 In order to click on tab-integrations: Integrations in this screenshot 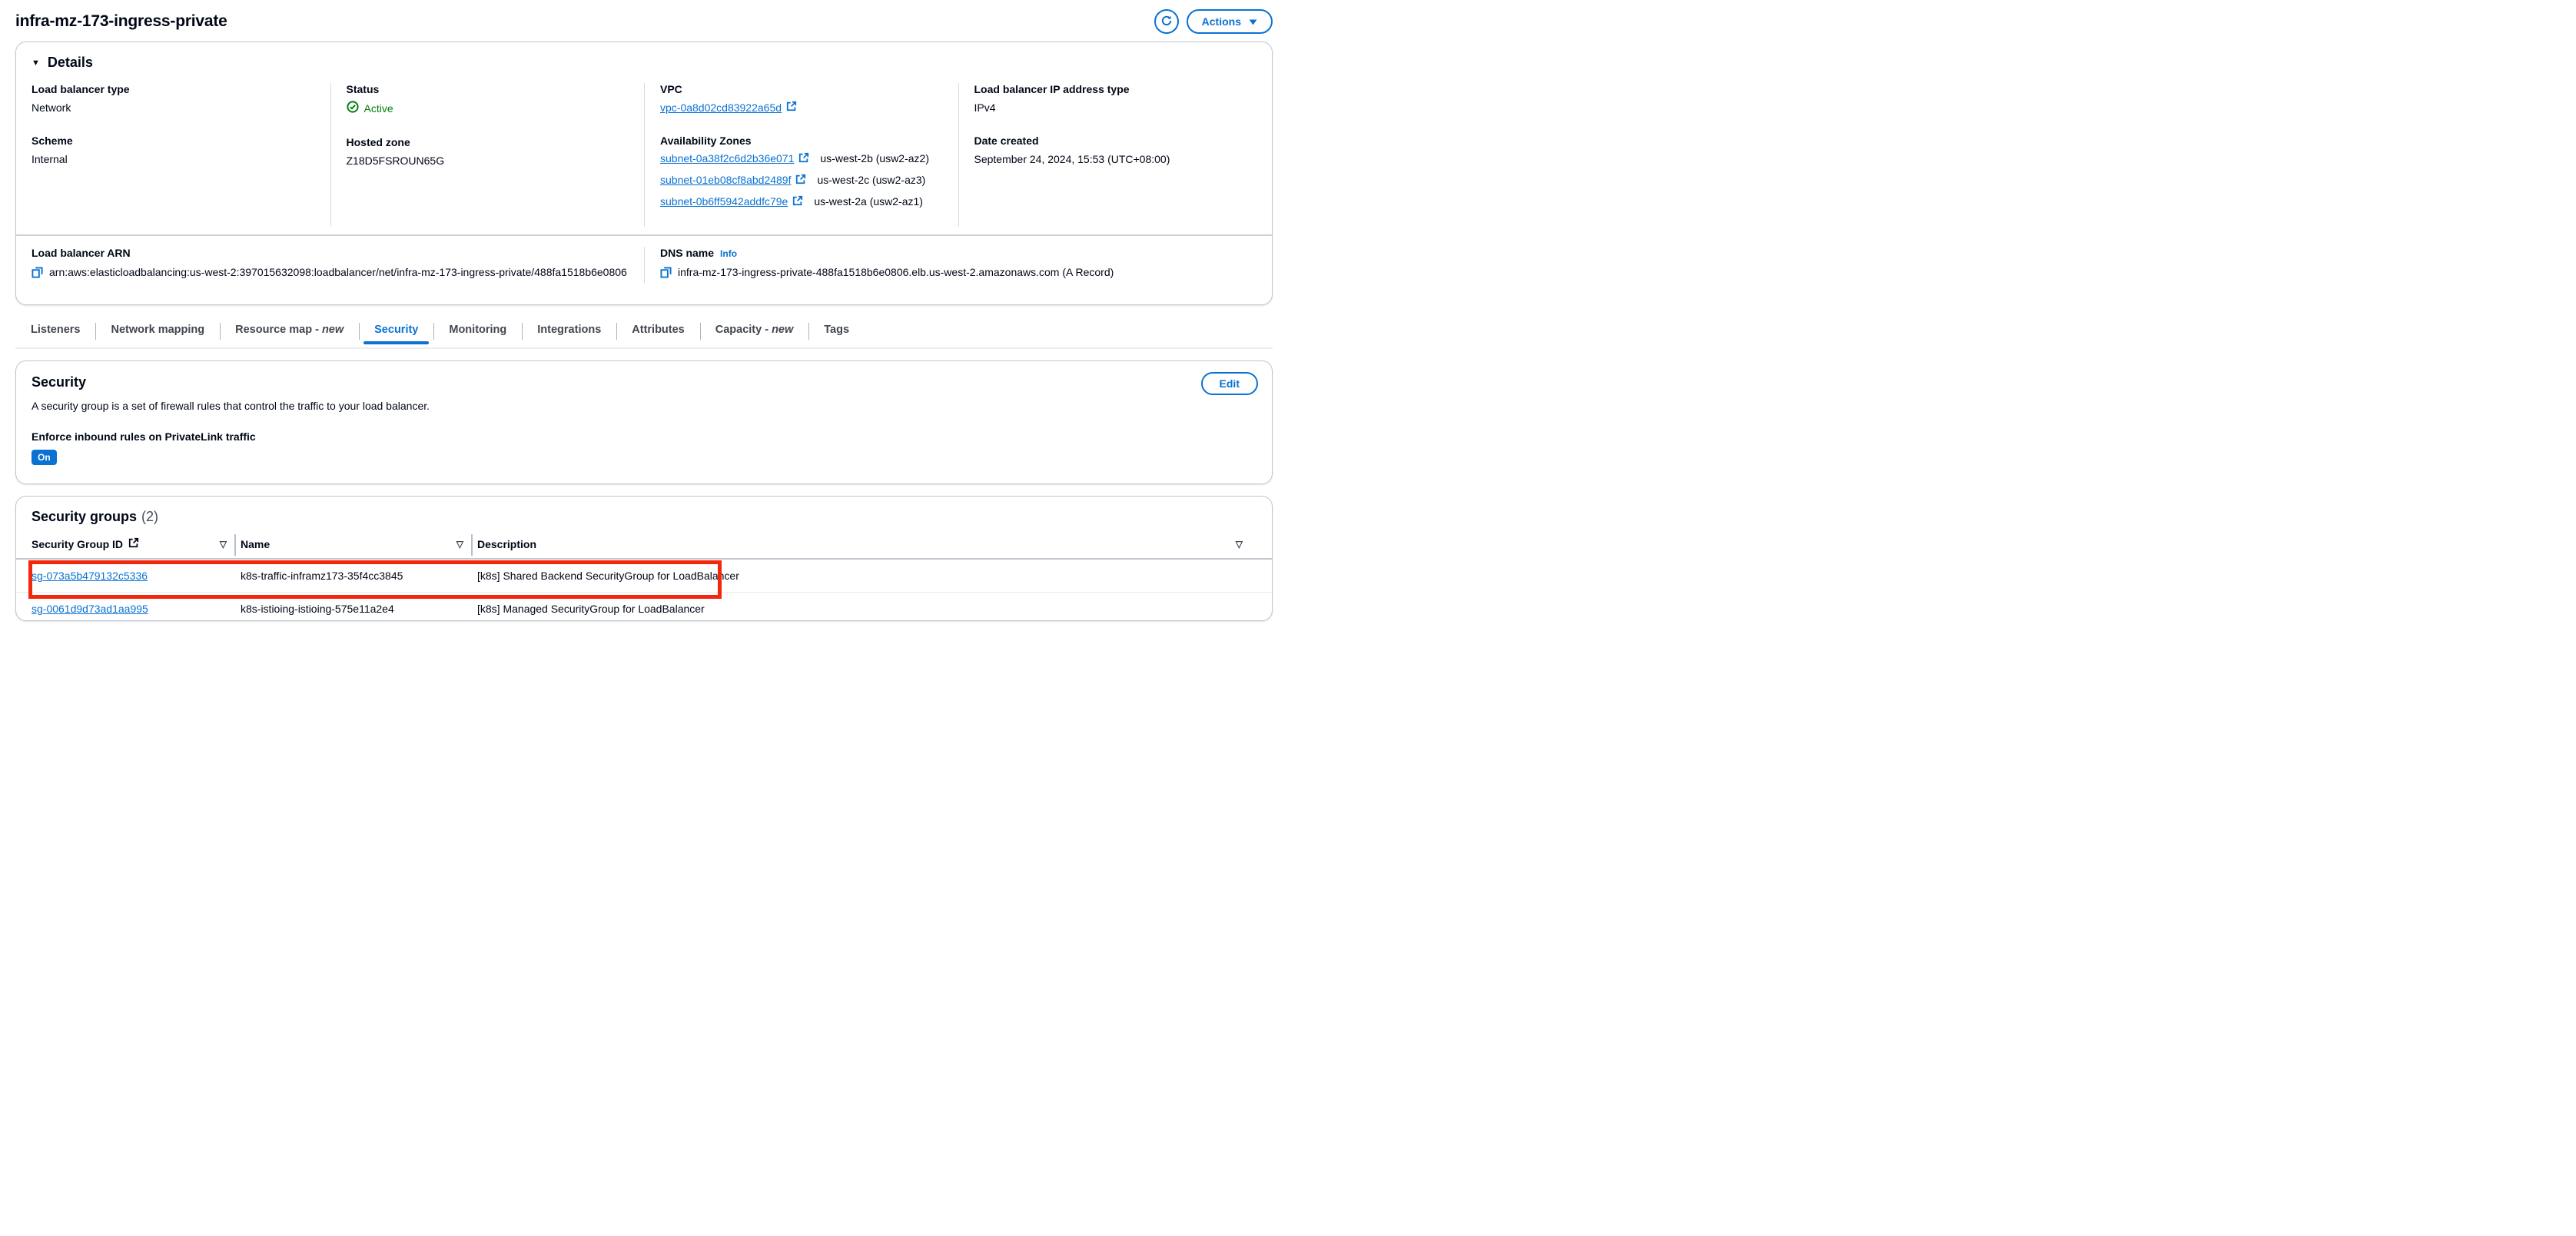, I will do `click(569, 331)`.